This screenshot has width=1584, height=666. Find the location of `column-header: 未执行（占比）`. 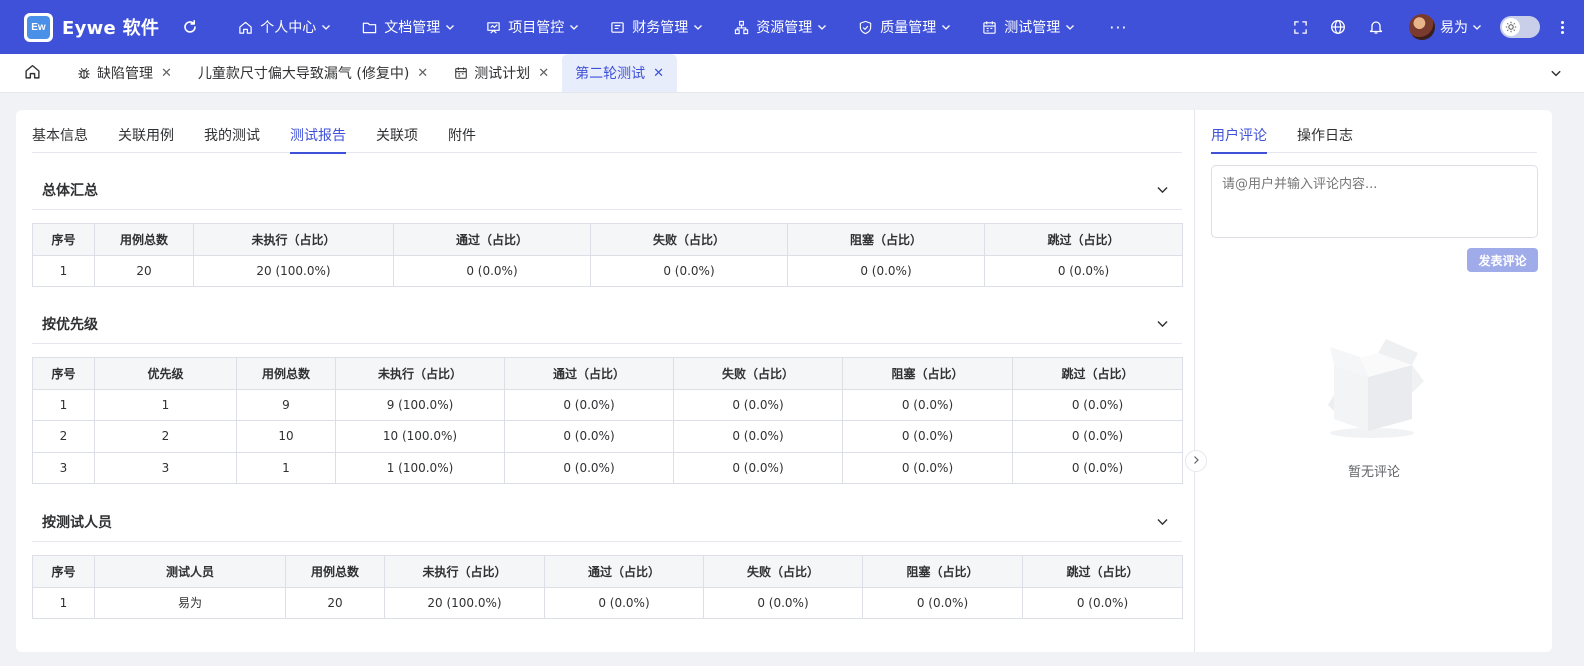

column-header: 未执行（占比） is located at coordinates (293, 239).